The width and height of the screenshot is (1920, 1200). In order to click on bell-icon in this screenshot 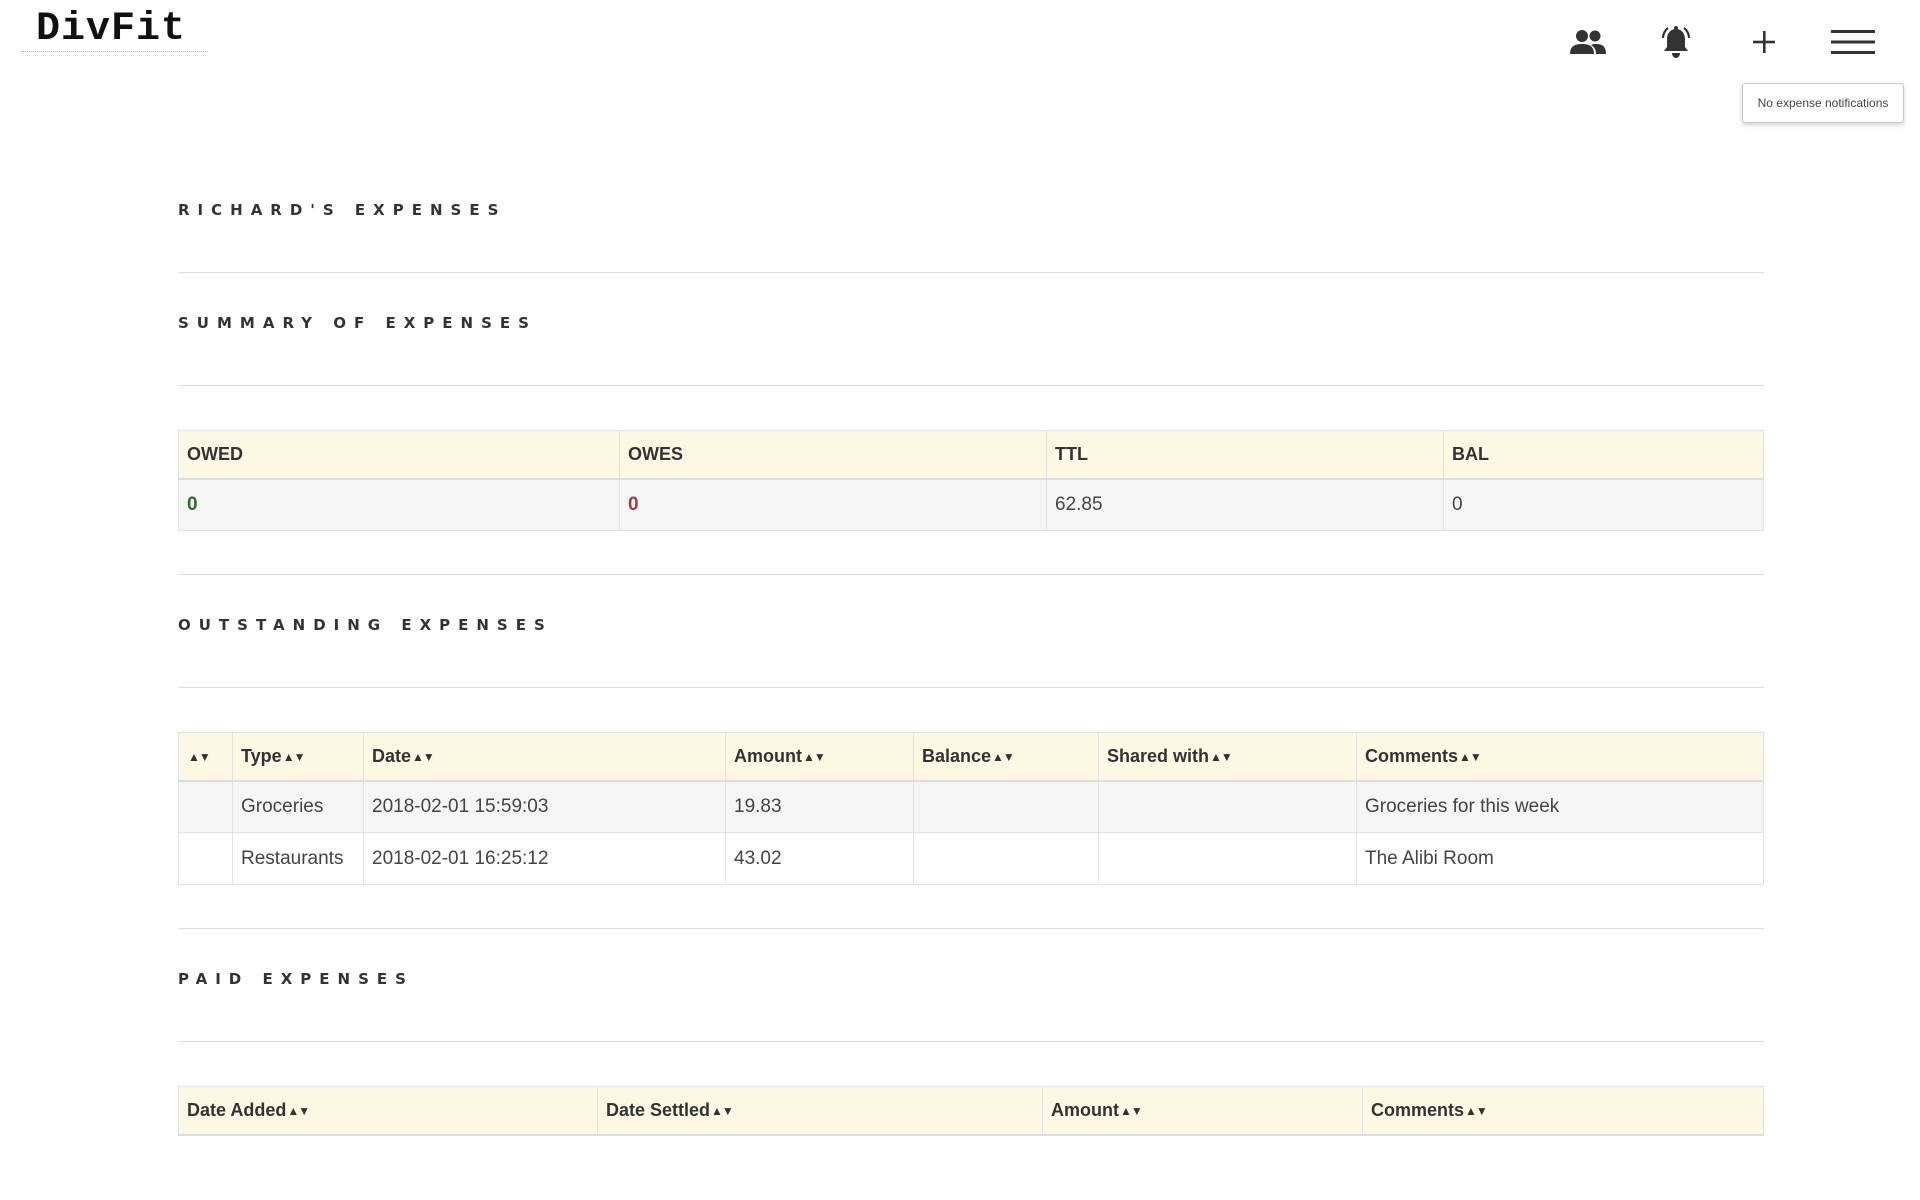, I will do `click(1676, 42)`.